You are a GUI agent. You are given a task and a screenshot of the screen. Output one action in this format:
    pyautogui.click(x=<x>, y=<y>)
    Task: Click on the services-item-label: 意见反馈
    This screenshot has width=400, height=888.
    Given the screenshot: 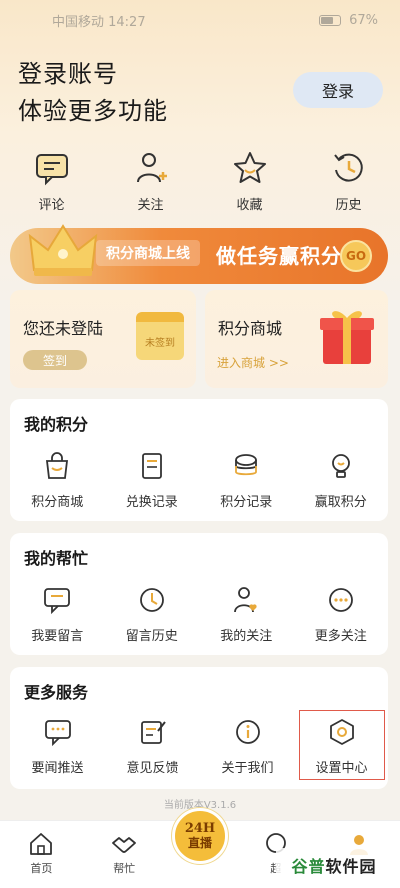 What is the action you would take?
    pyautogui.click(x=152, y=768)
    